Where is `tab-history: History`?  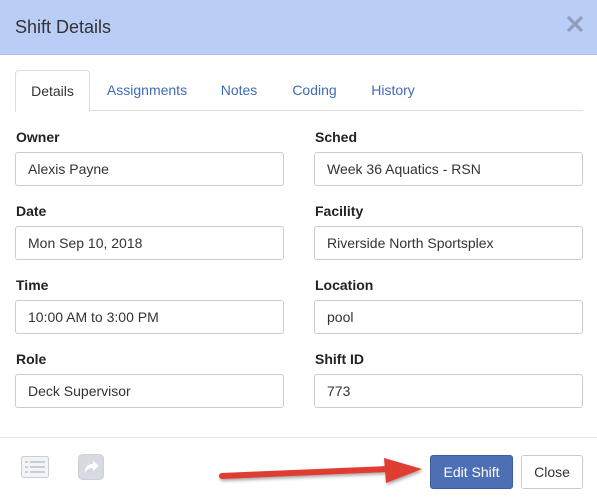
tab-history: History is located at coordinates (393, 90).